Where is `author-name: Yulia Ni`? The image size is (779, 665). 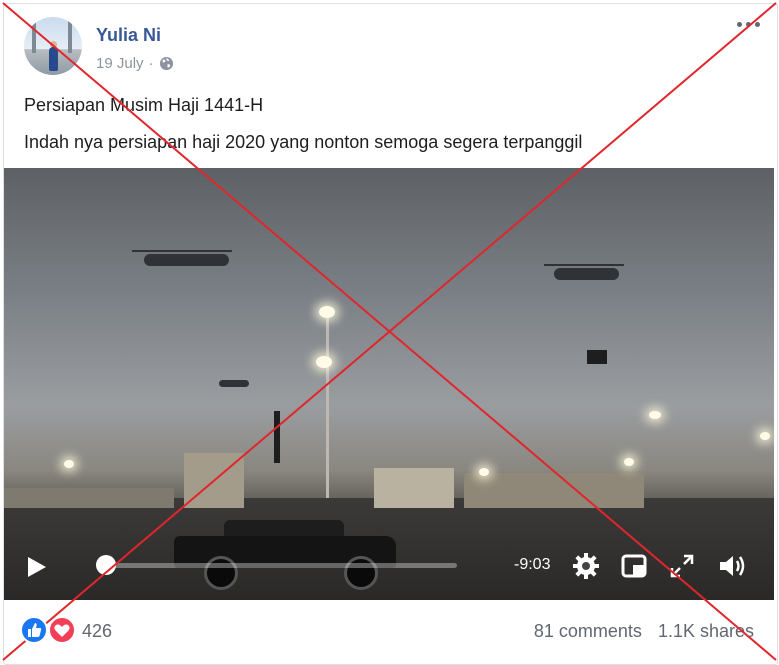 author-name: Yulia Ni is located at coordinates (128, 35).